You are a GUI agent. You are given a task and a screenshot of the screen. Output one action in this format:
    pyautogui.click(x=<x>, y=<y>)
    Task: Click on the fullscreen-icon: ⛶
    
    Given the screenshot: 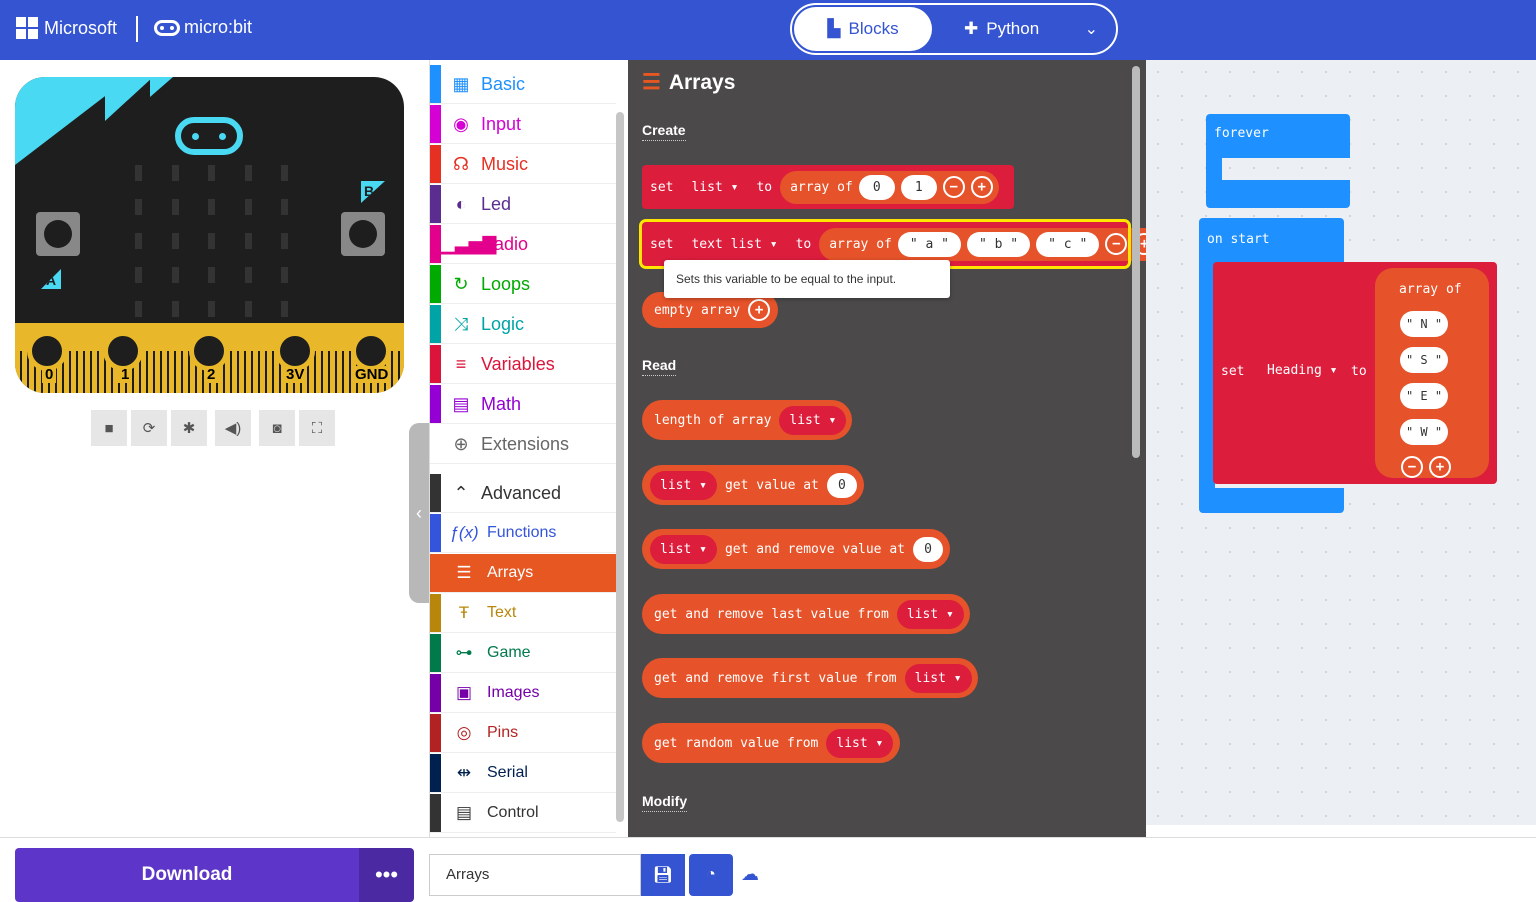 What is the action you would take?
    pyautogui.click(x=317, y=428)
    